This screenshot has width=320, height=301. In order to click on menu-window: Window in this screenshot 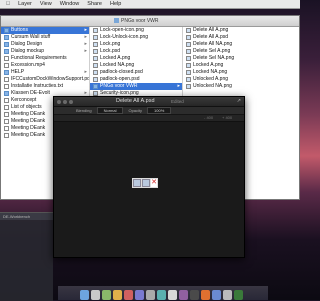, I will do `click(70, 4)`.